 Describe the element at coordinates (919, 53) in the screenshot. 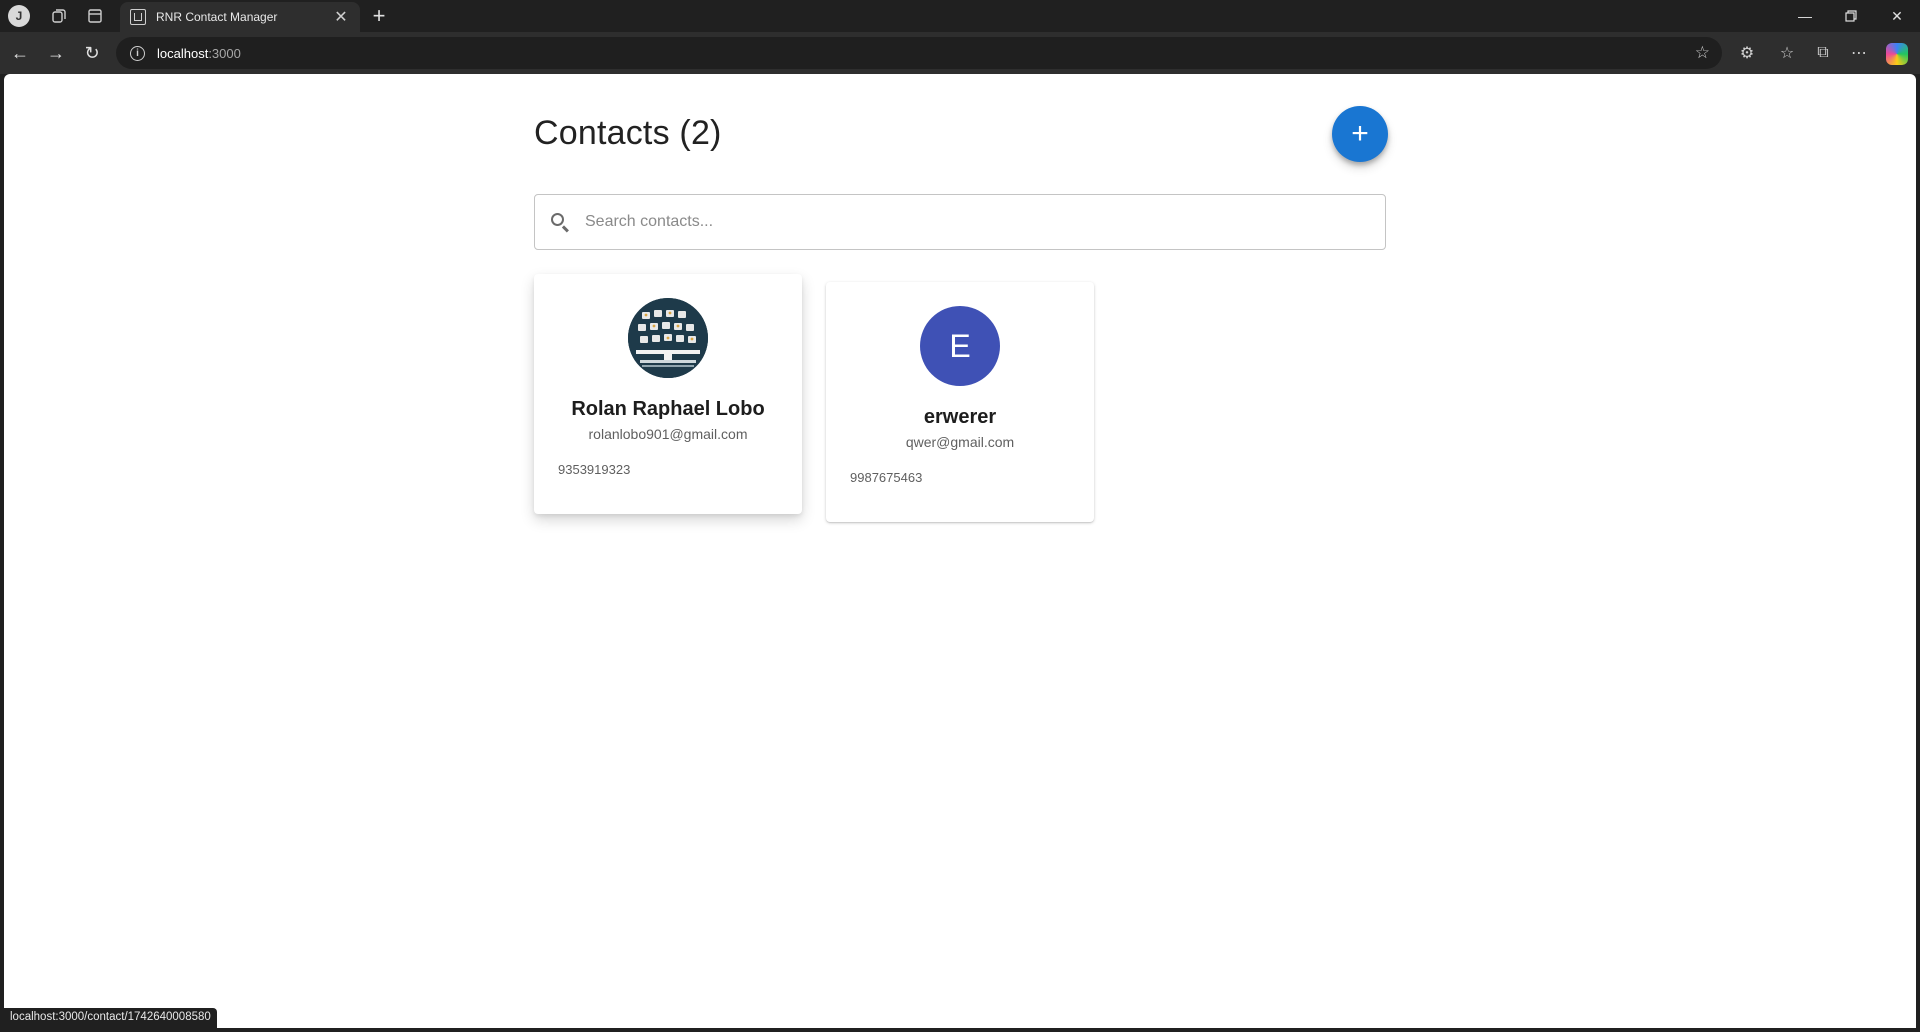

I see `address-bar: i localhost:3000 ☆` at that location.